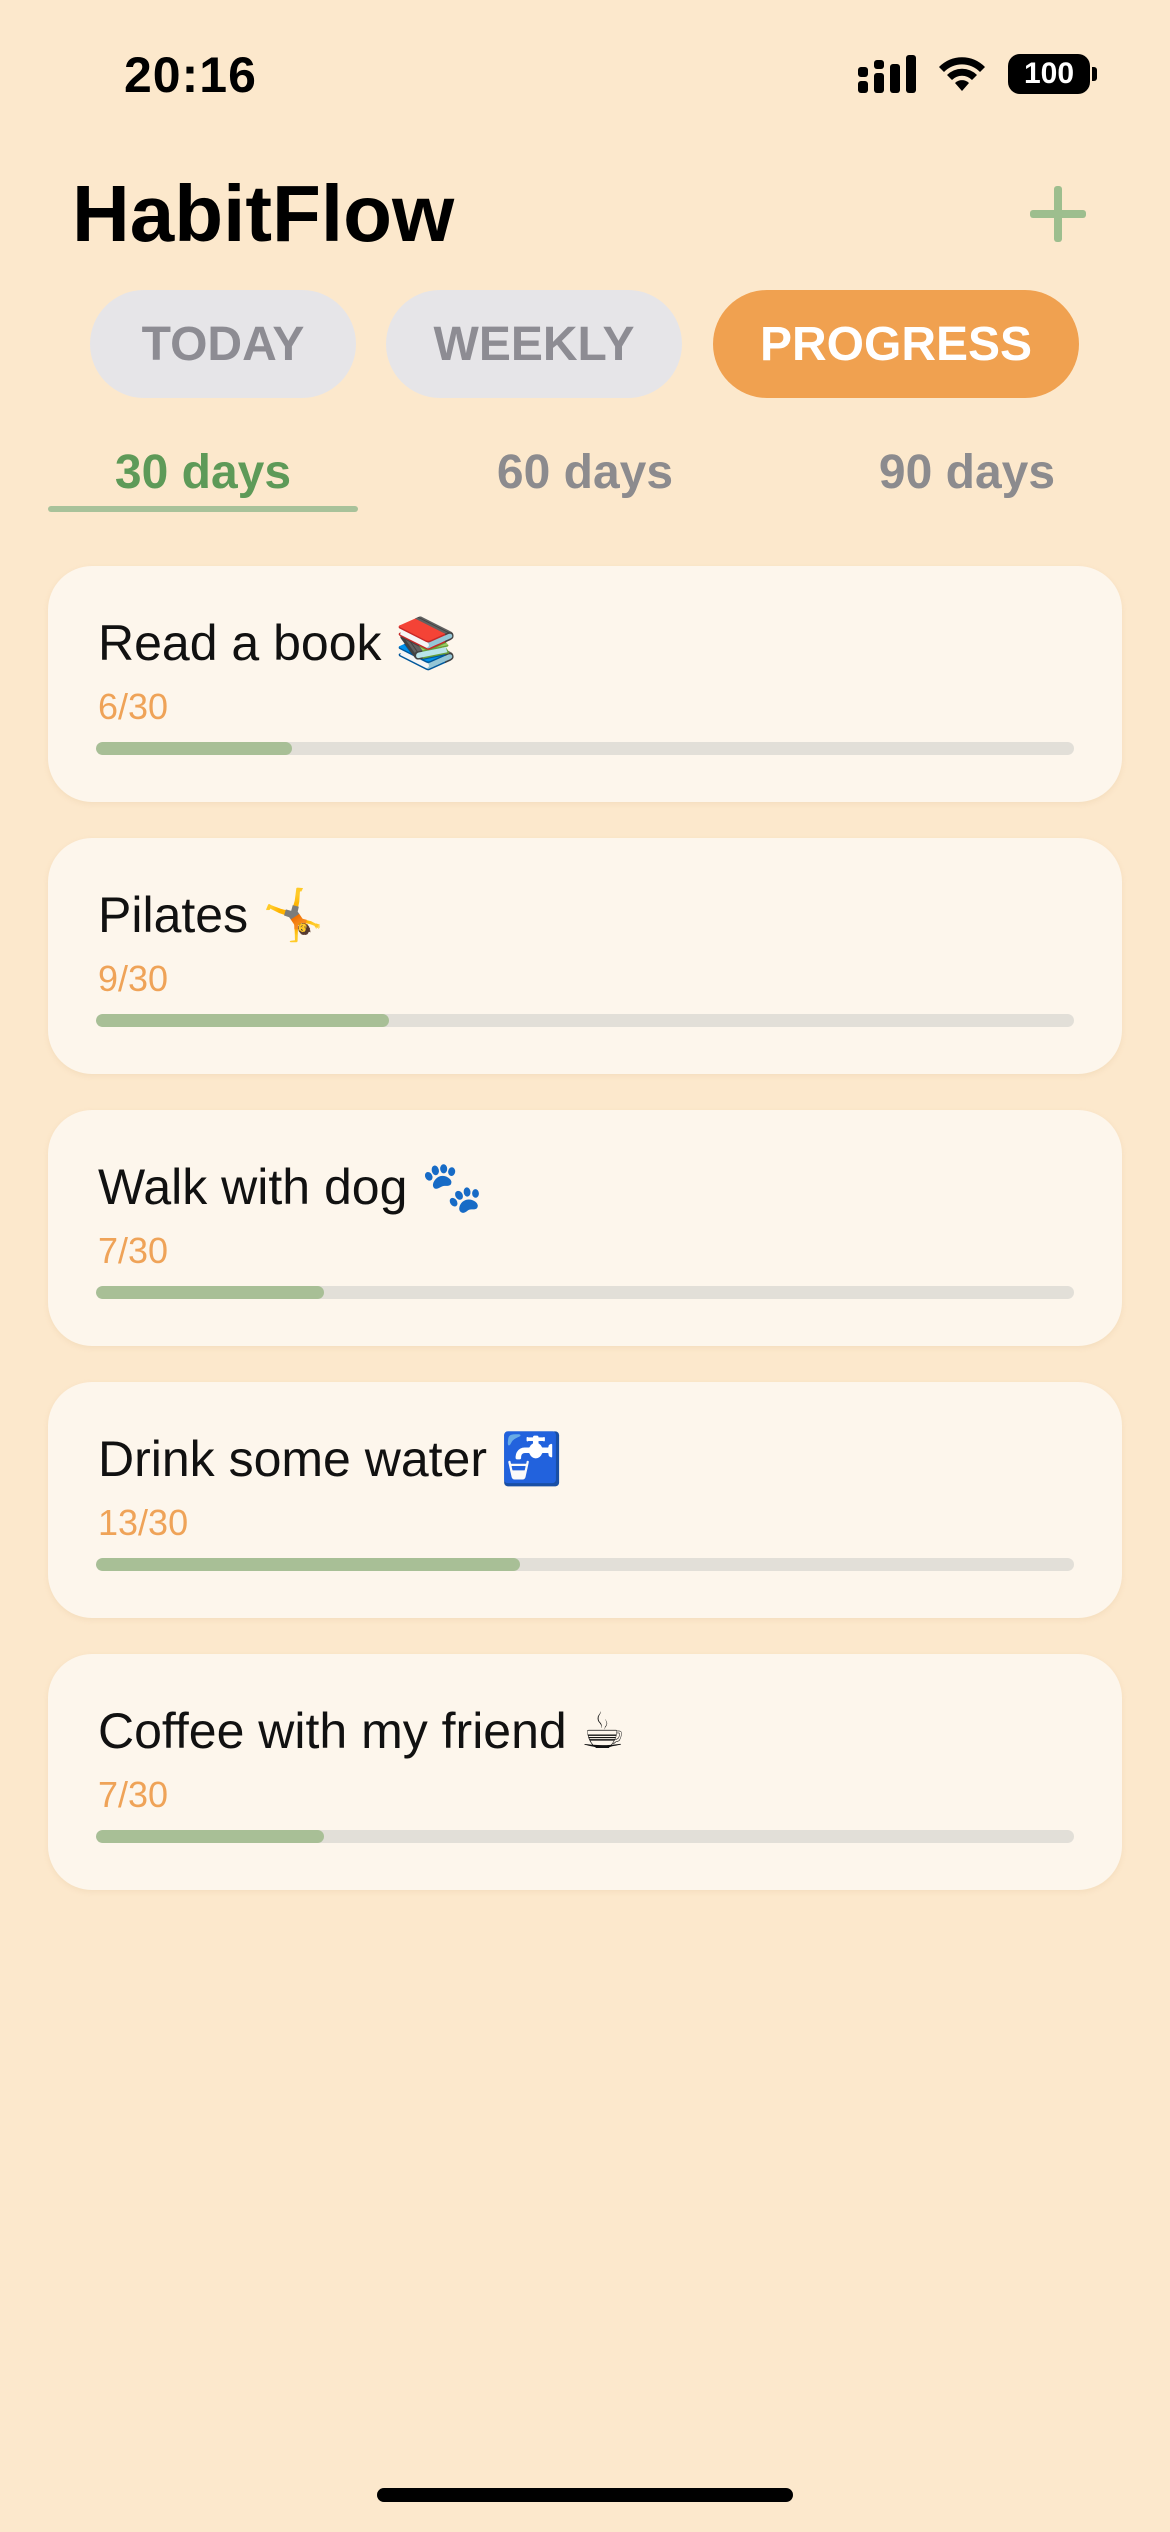 This screenshot has height=2532, width=1170. I want to click on tab-today: TODAY, so click(223, 344).